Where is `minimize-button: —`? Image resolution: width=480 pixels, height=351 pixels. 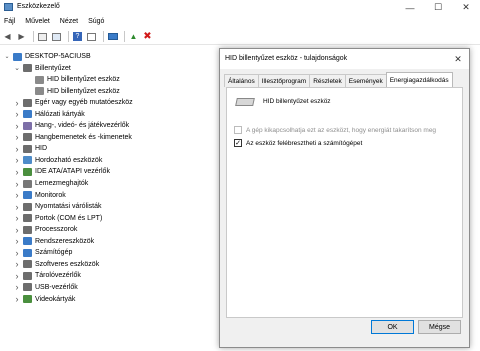
minimize-button: — is located at coordinates (410, 7).